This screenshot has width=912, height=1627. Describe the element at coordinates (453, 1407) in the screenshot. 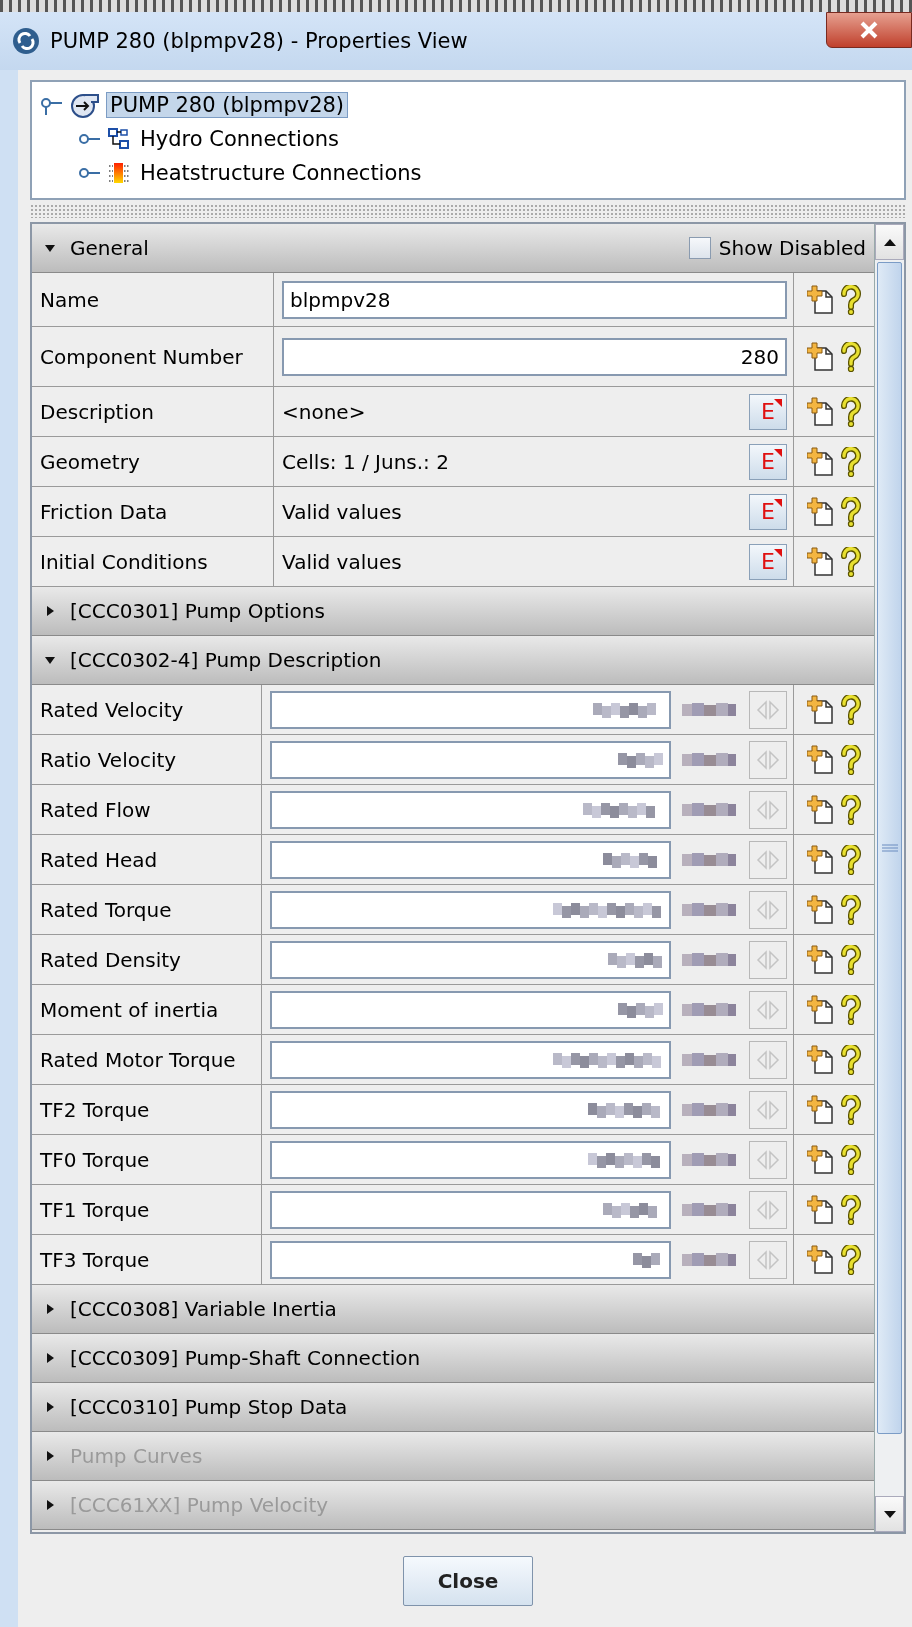

I see `section-header: [CCC0310] Pump Stop Data` at that location.